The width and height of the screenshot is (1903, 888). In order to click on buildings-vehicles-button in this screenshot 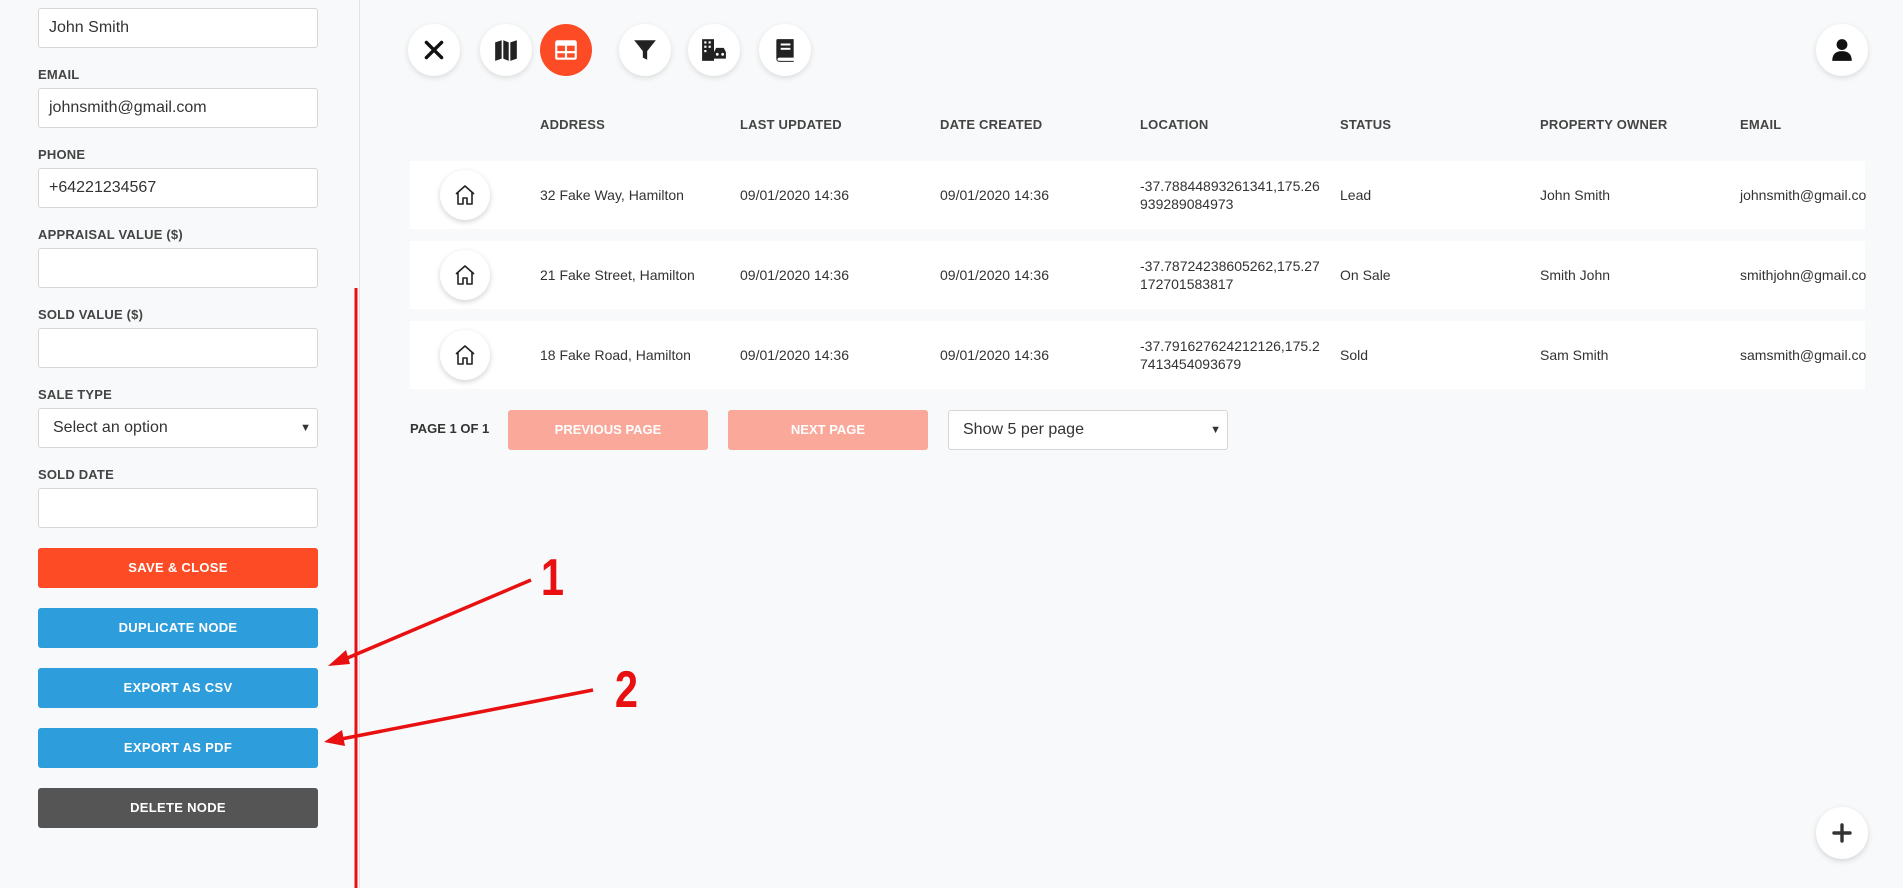, I will do `click(714, 50)`.